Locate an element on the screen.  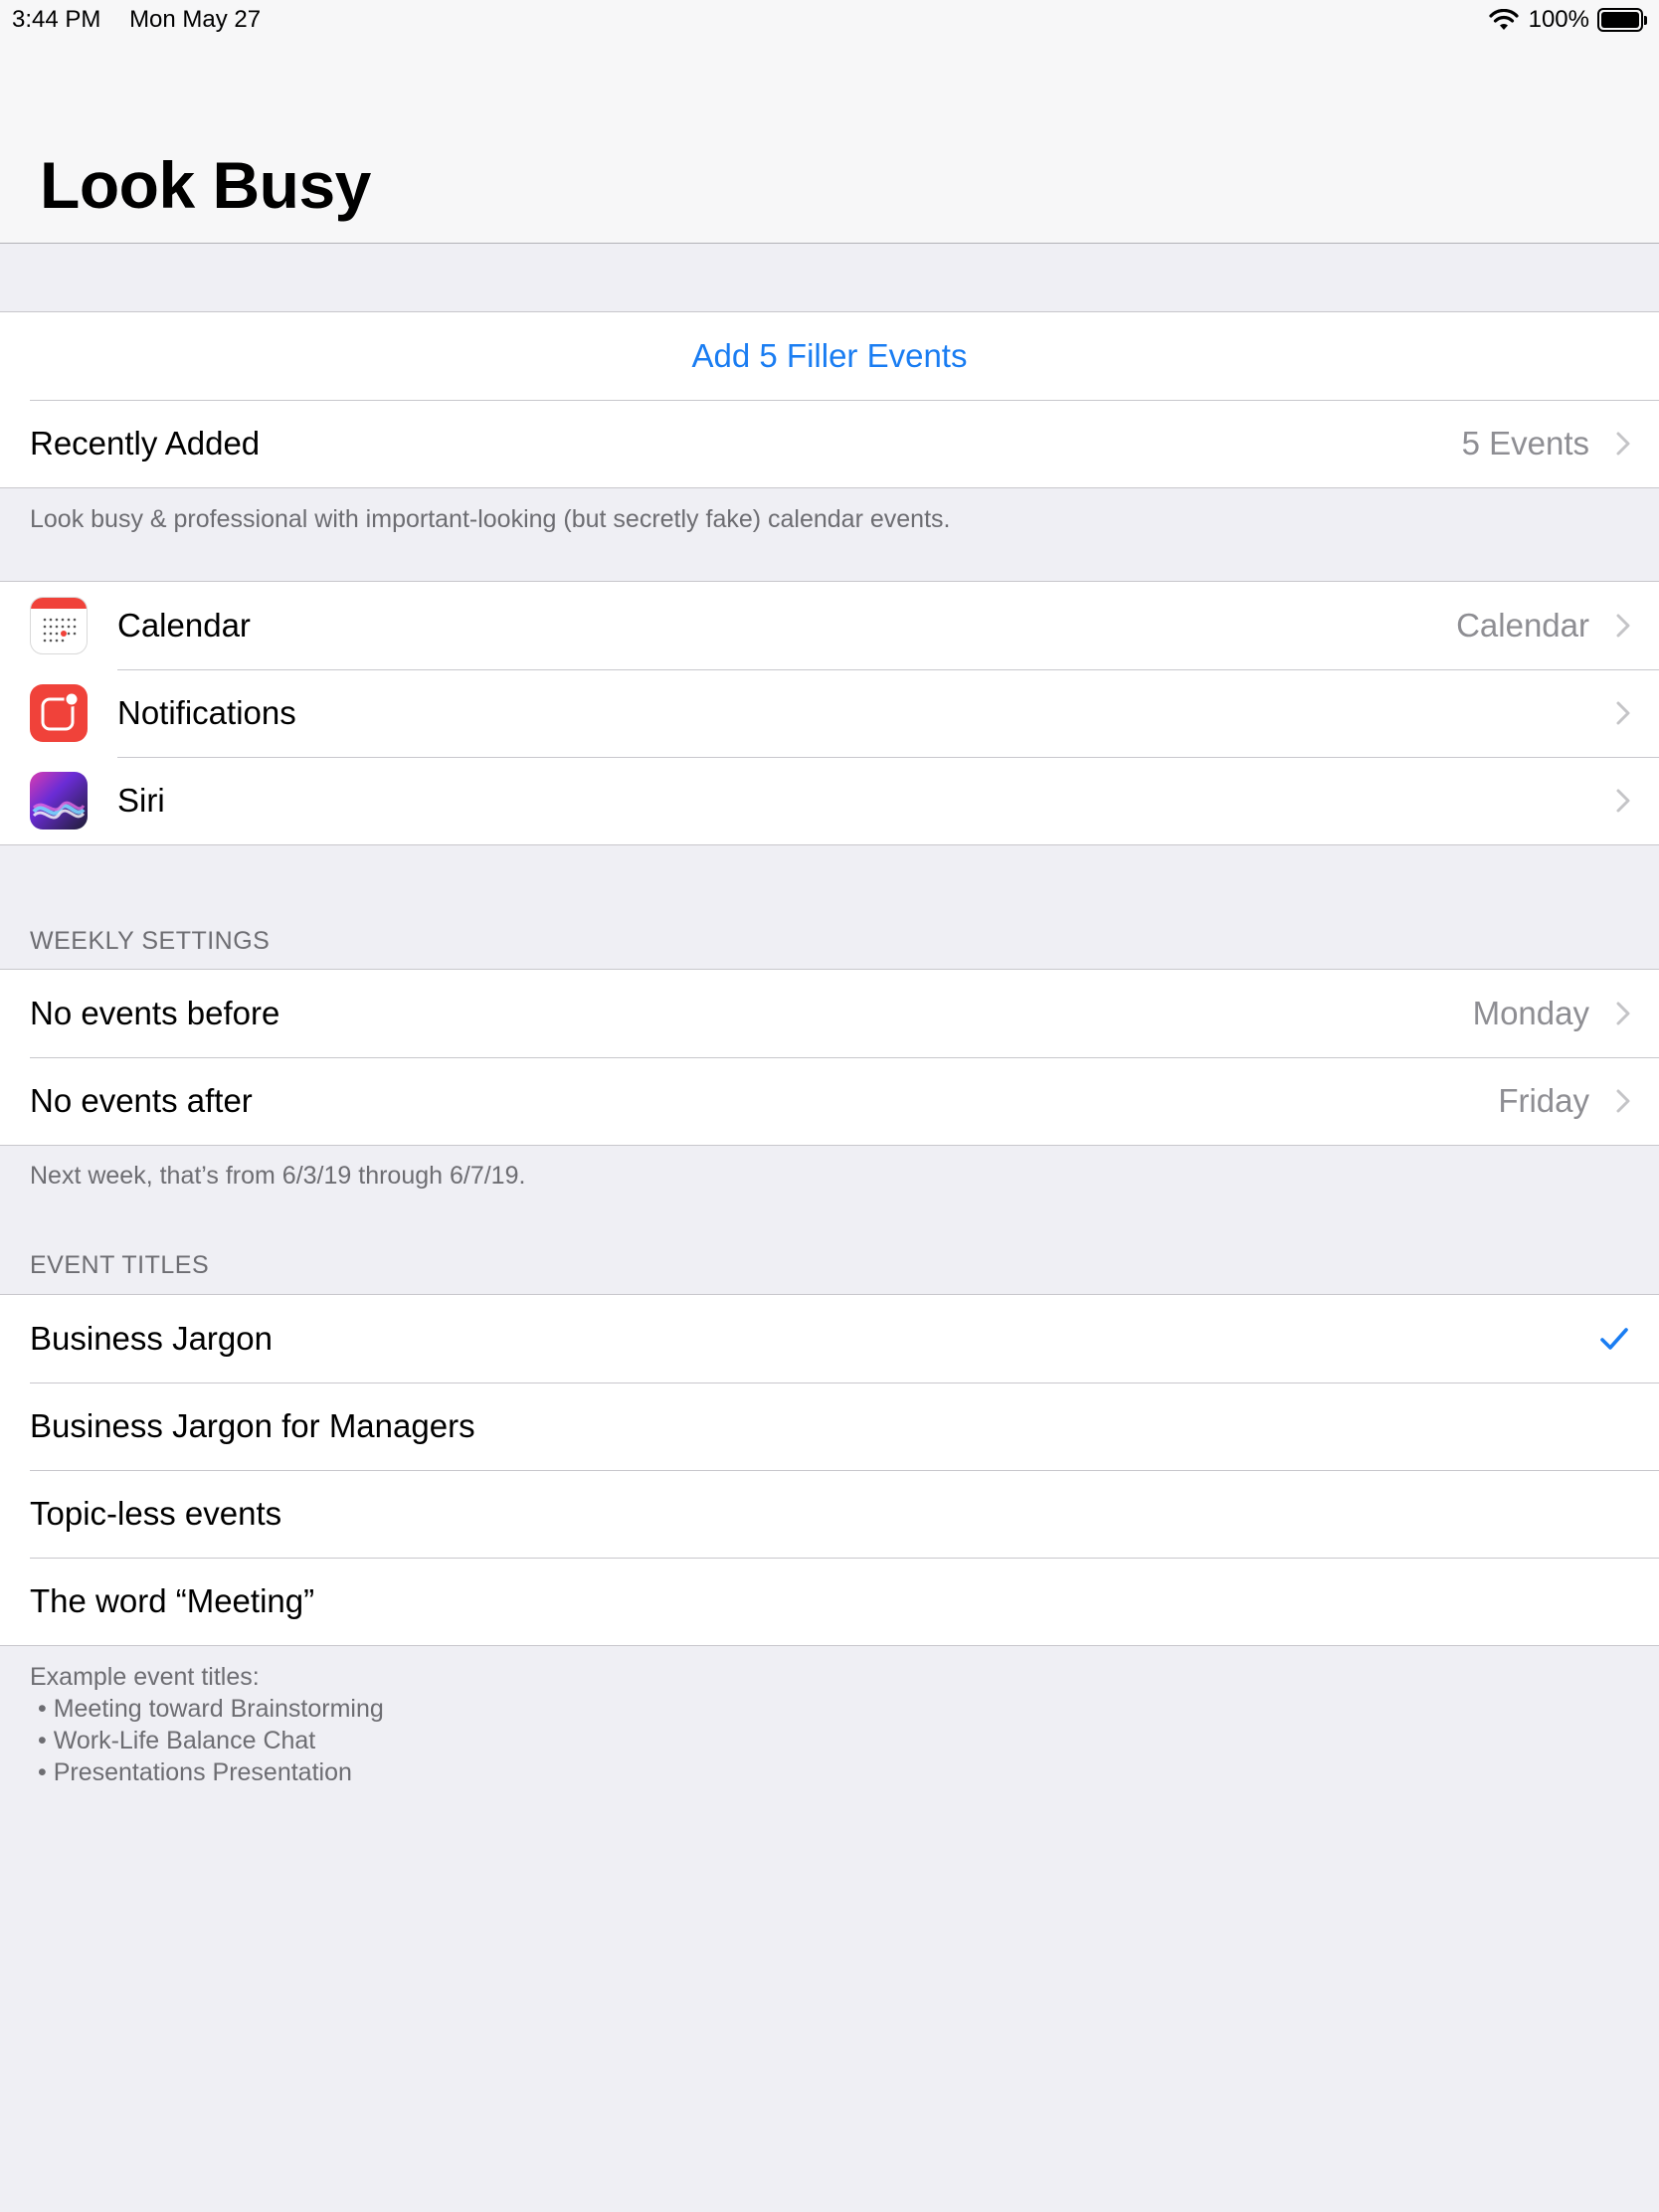
notifications-row: Notifications is located at coordinates (829, 713).